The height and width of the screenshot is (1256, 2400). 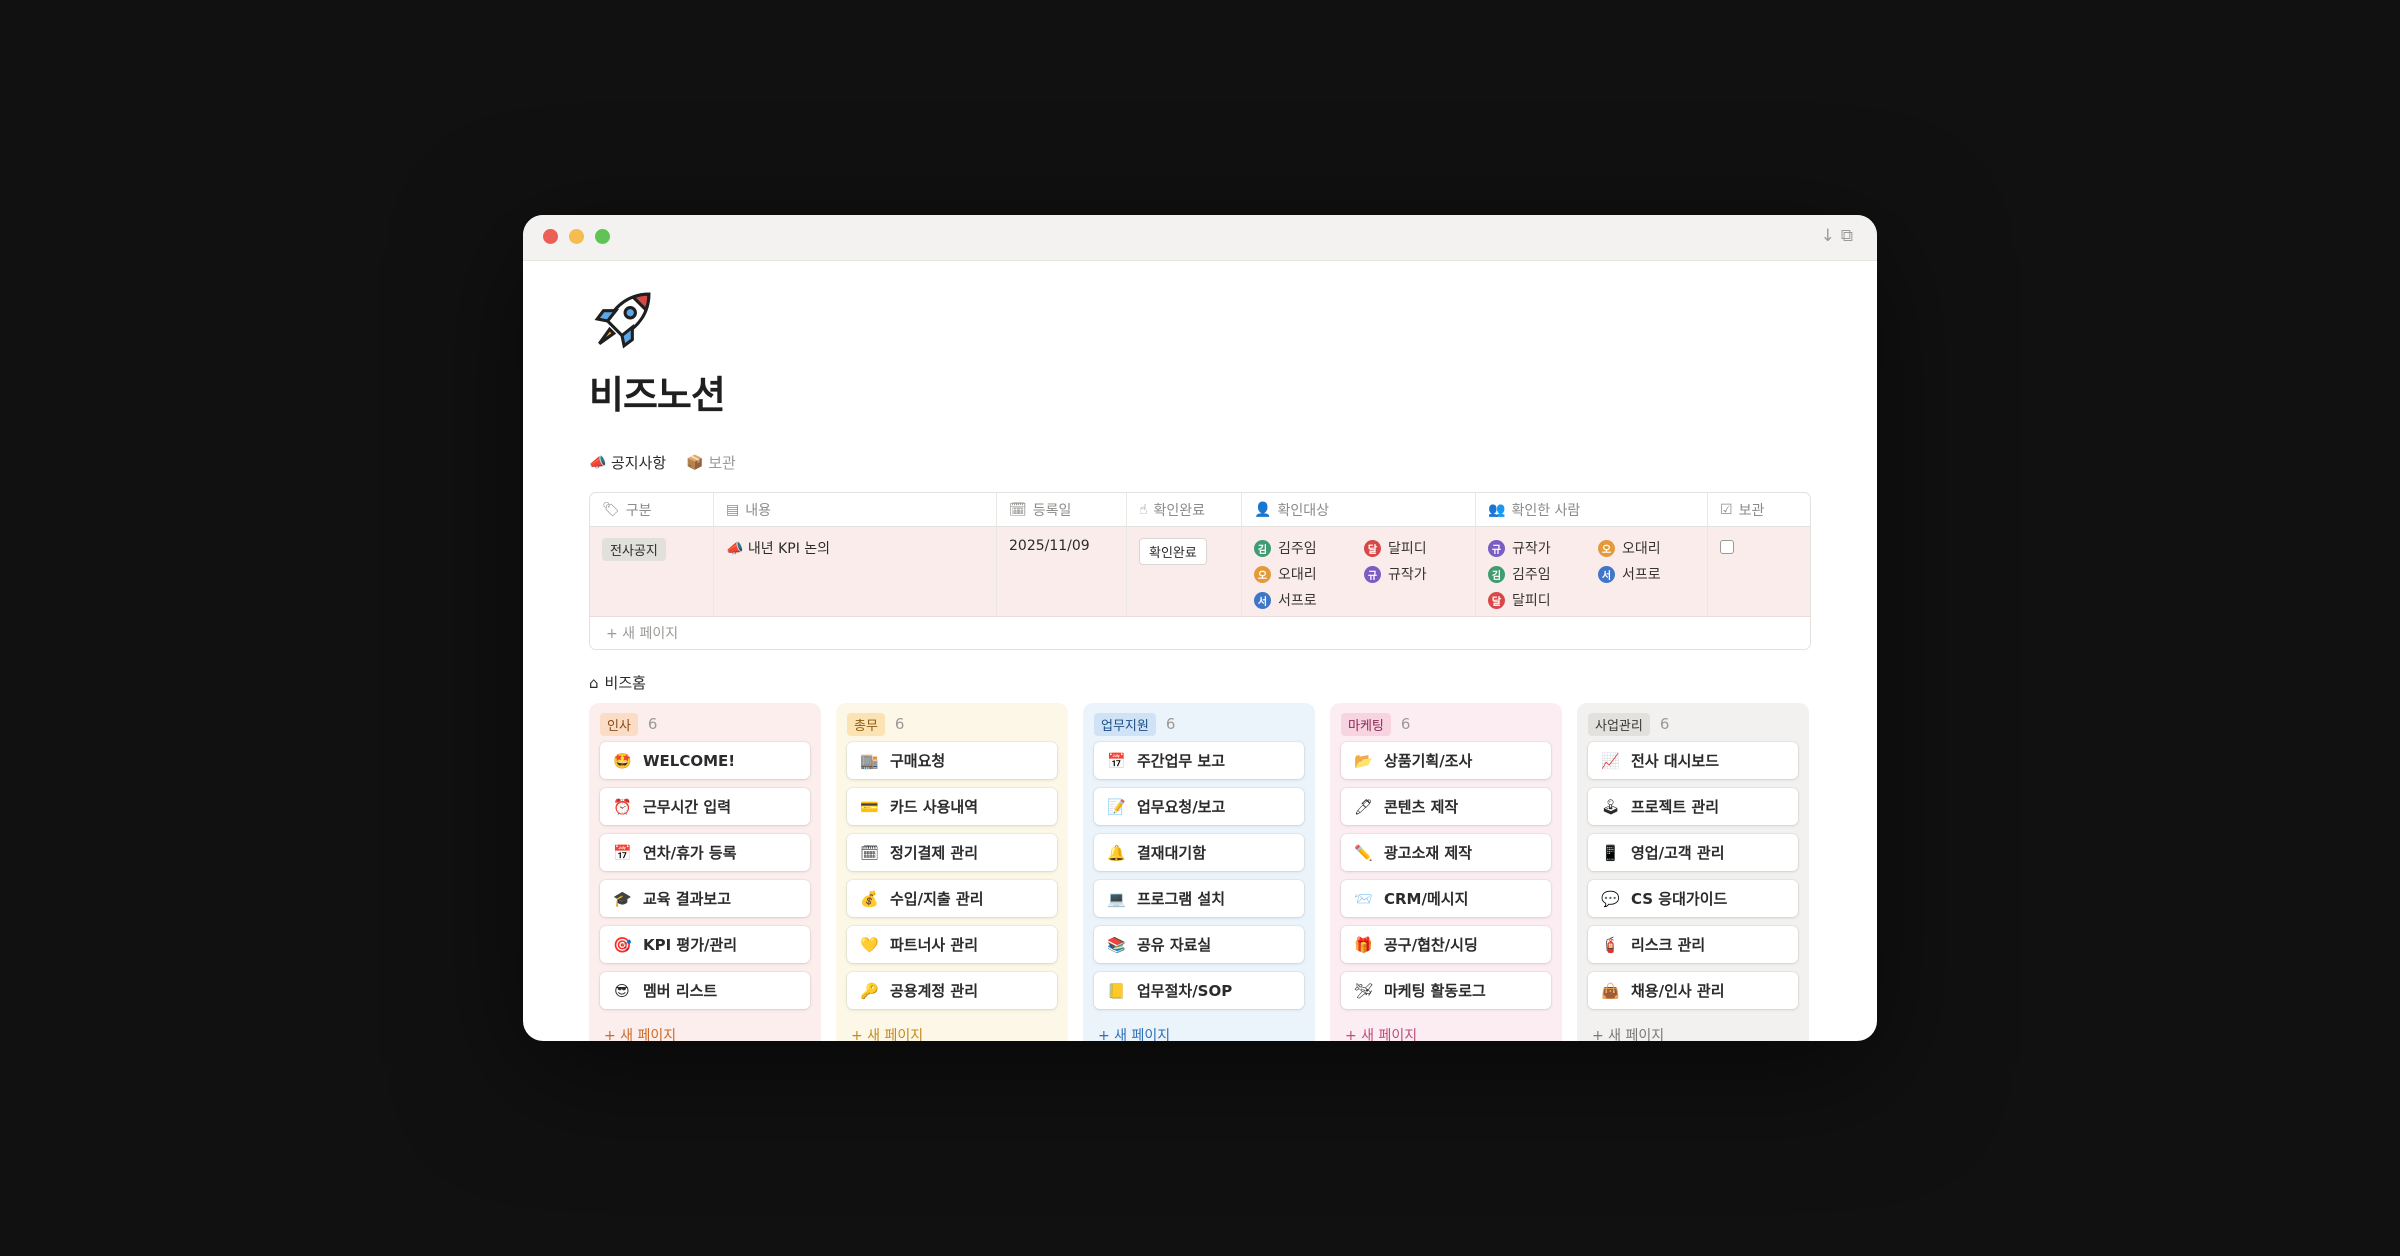 What do you see at coordinates (602, 236) in the screenshot?
I see `zoom-window-button` at bounding box center [602, 236].